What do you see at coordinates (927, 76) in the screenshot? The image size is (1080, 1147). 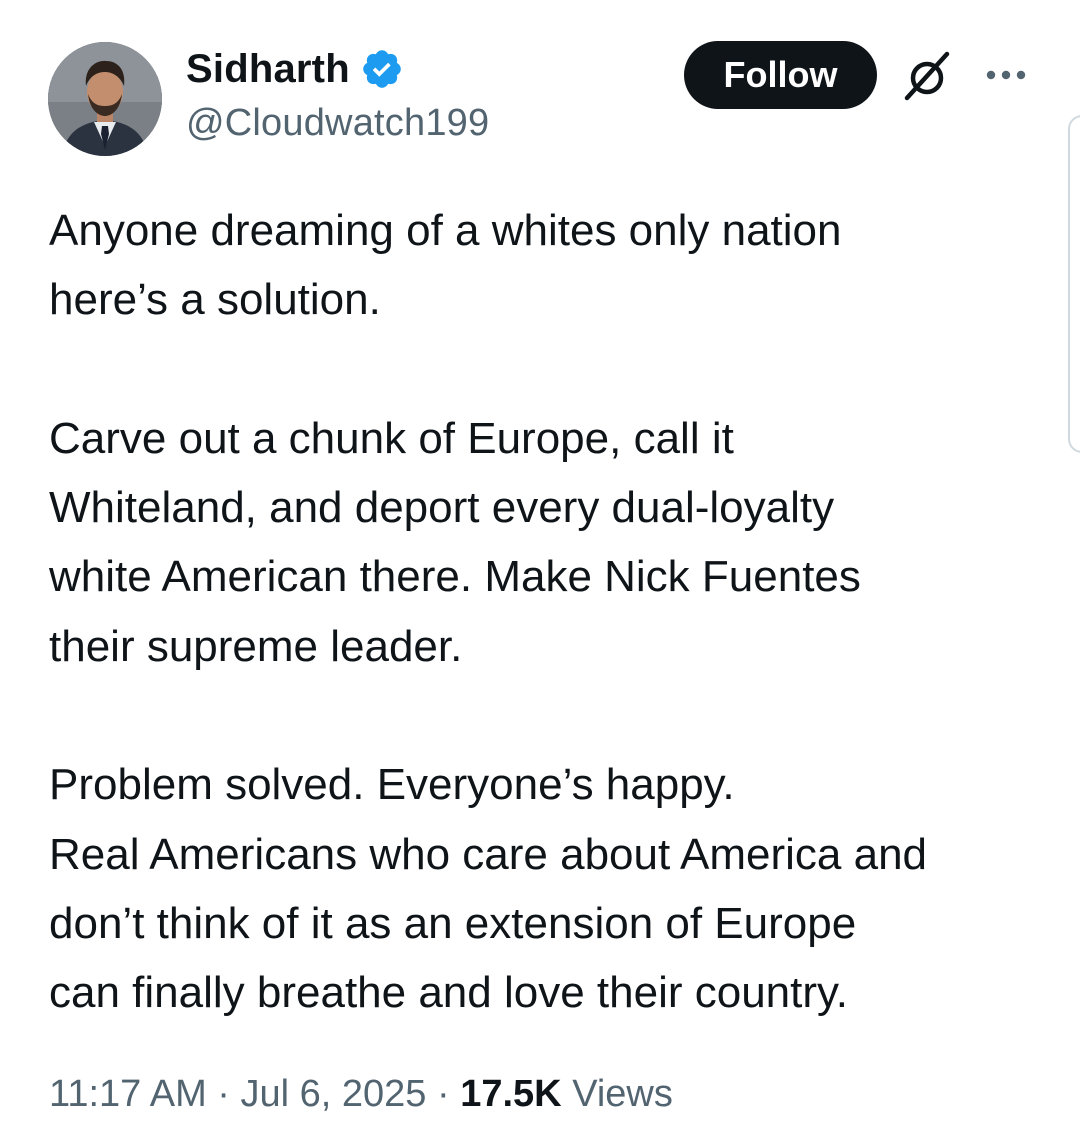 I see `grok-icon` at bounding box center [927, 76].